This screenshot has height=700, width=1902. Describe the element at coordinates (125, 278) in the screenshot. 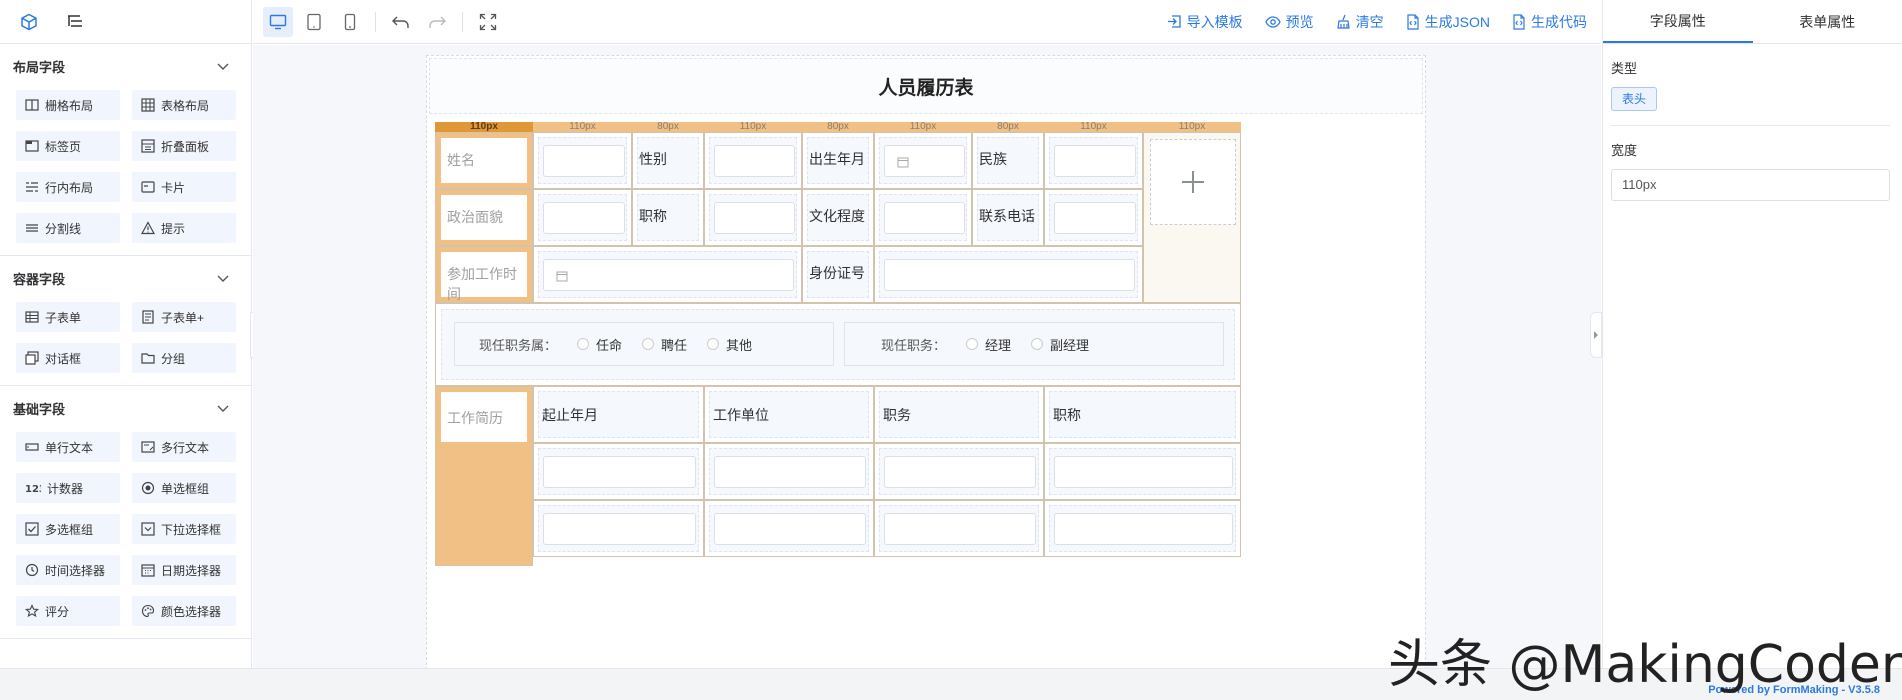

I see `section-header-container: 容器字段` at that location.